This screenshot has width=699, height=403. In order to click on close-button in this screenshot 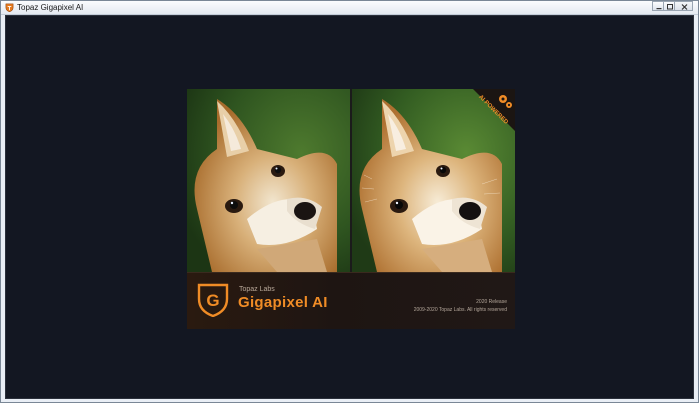, I will do `click(683, 6)`.